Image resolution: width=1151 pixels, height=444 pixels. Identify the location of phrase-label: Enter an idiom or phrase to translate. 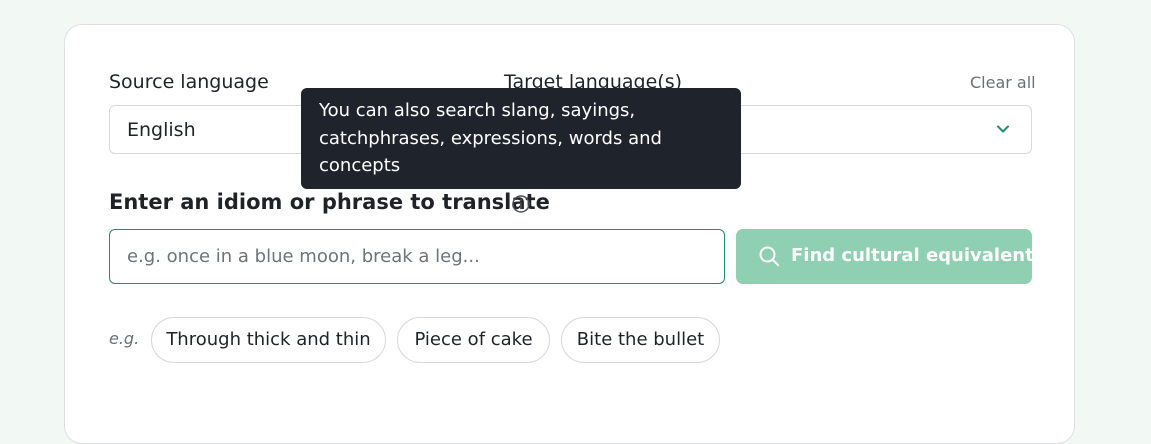
(329, 202).